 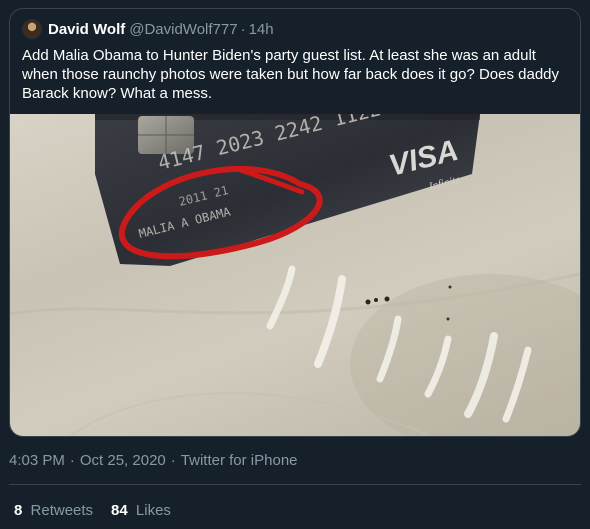 I want to click on likes-stat: 84 Likes, so click(x=141, y=511).